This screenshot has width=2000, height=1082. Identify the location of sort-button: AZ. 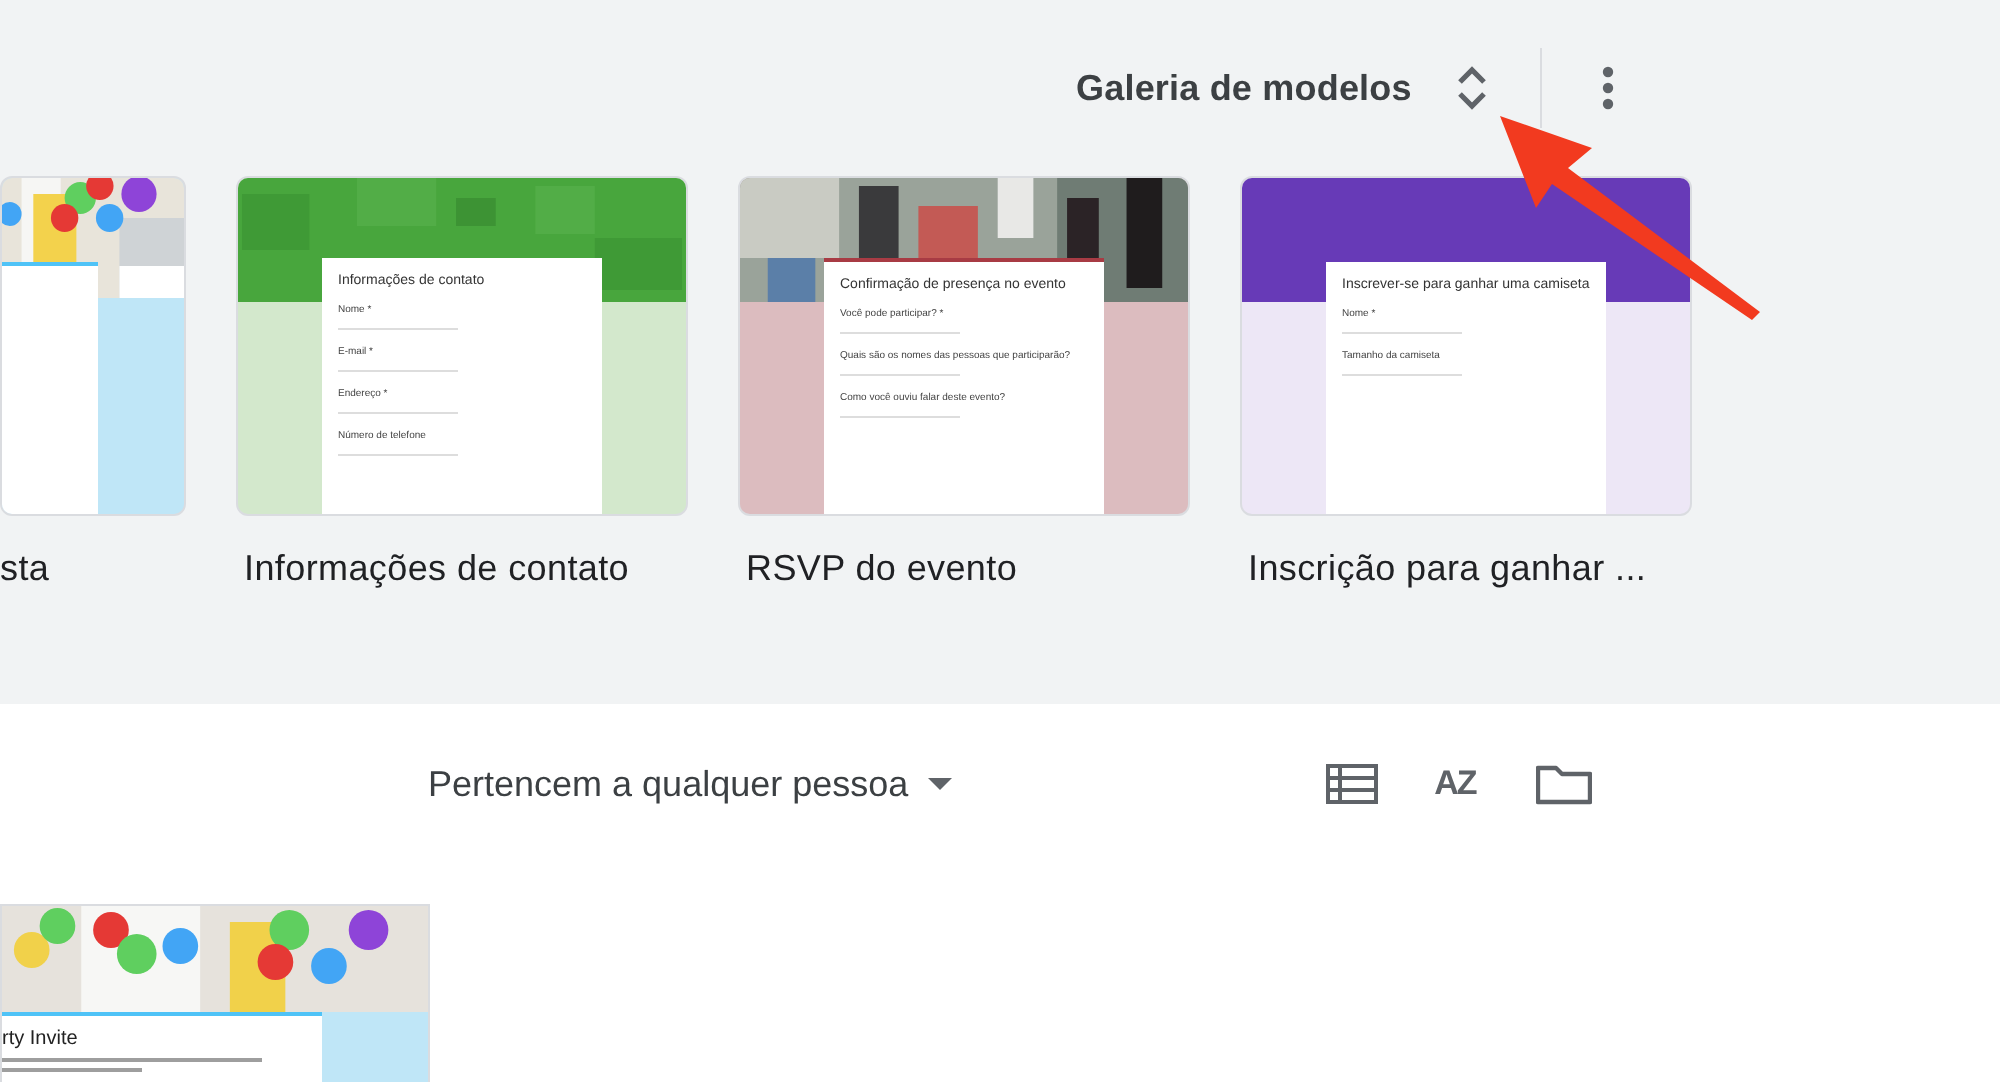
(1455, 784).